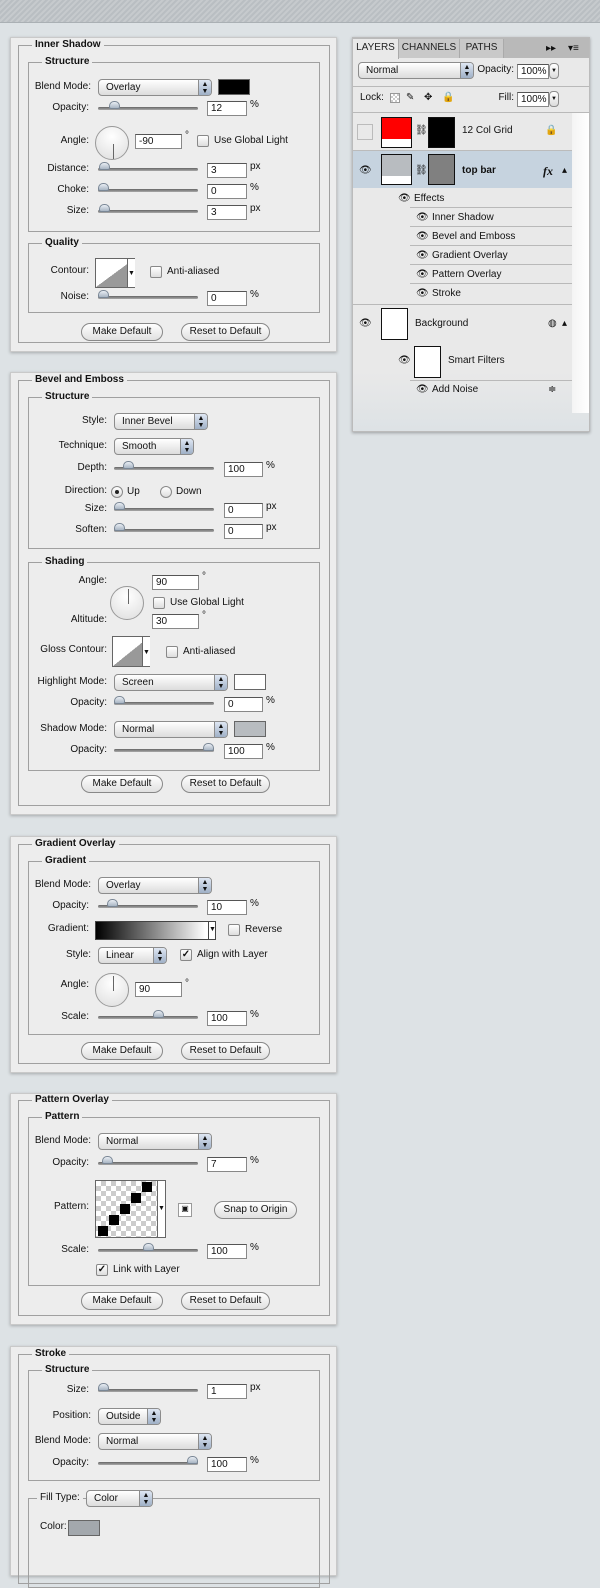 This screenshot has width=600, height=1588. What do you see at coordinates (154, 446) in the screenshot?
I see `technique-select: Smooth ▲ ▼` at bounding box center [154, 446].